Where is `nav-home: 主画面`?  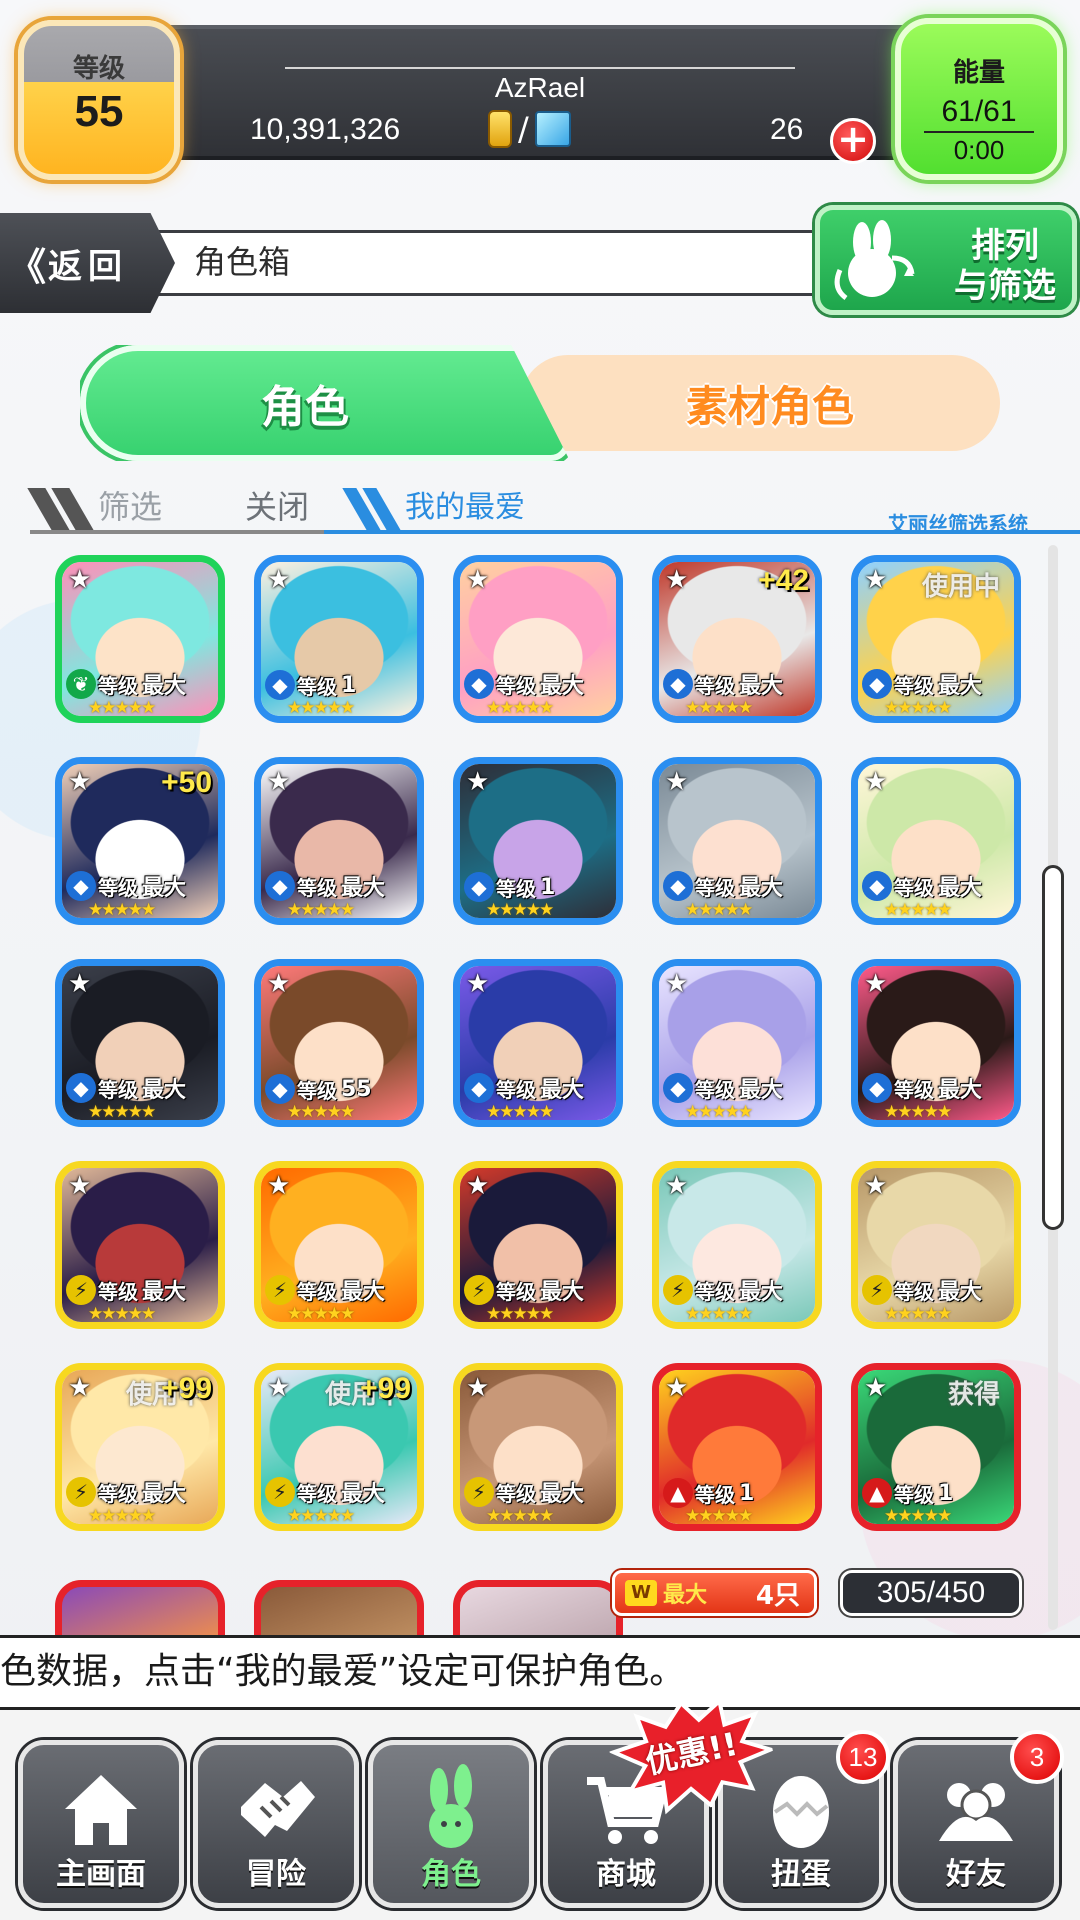
nav-home: 主画面 is located at coordinates (101, 1824).